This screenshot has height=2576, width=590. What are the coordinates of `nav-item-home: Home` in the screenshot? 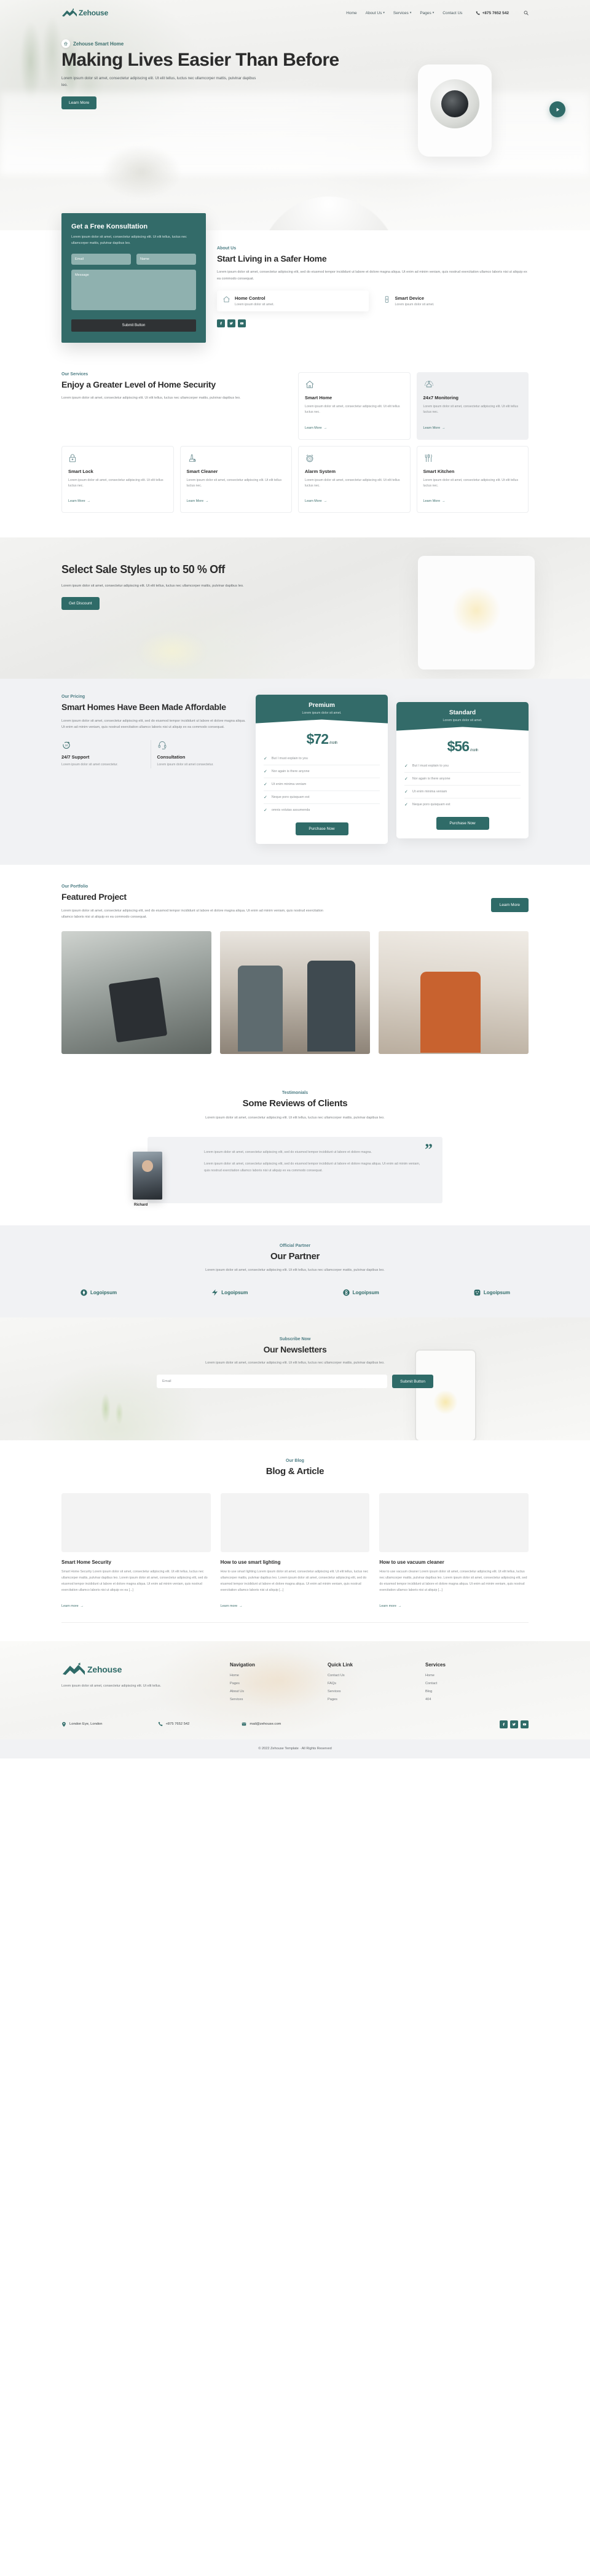 It's located at (351, 13).